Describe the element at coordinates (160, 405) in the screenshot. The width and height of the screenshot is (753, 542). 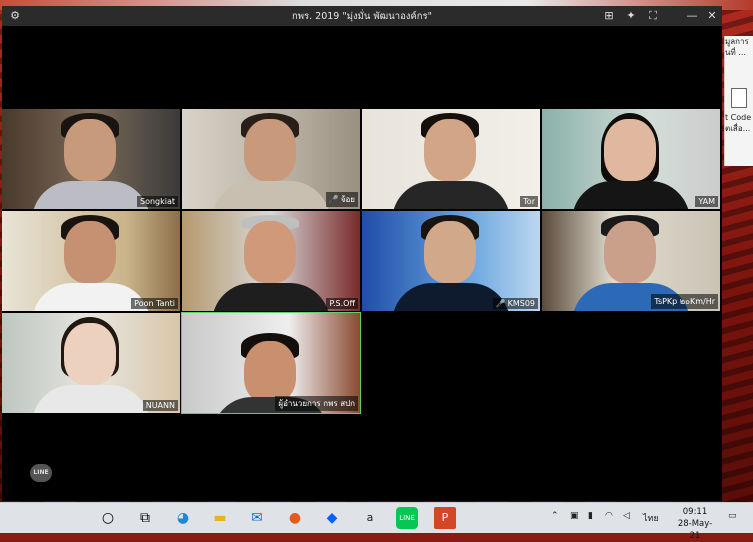
I see `participant-name: NUANN` at that location.